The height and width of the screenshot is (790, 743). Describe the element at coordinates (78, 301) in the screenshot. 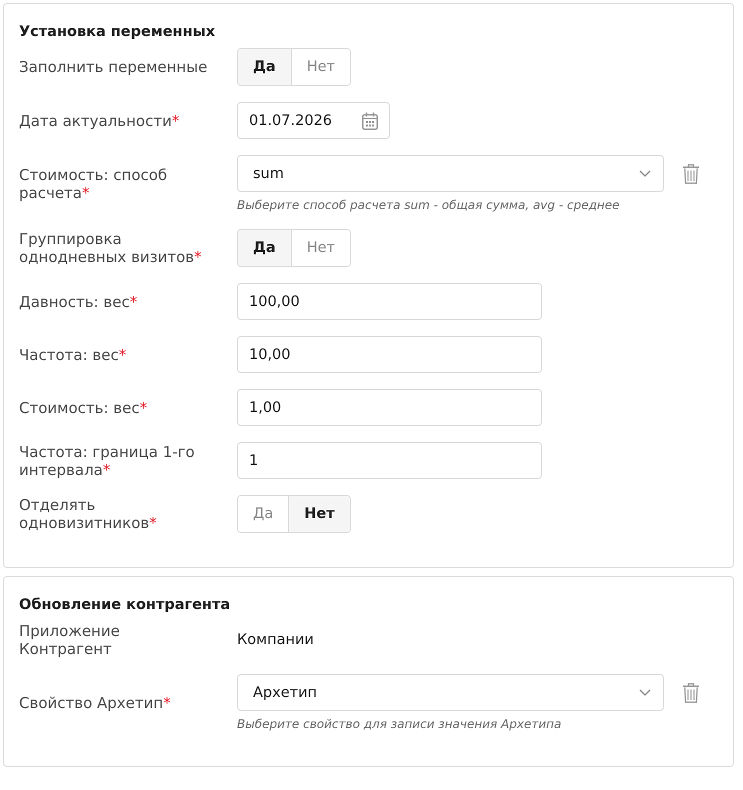

I see `field-label: Давность: вес*` at that location.